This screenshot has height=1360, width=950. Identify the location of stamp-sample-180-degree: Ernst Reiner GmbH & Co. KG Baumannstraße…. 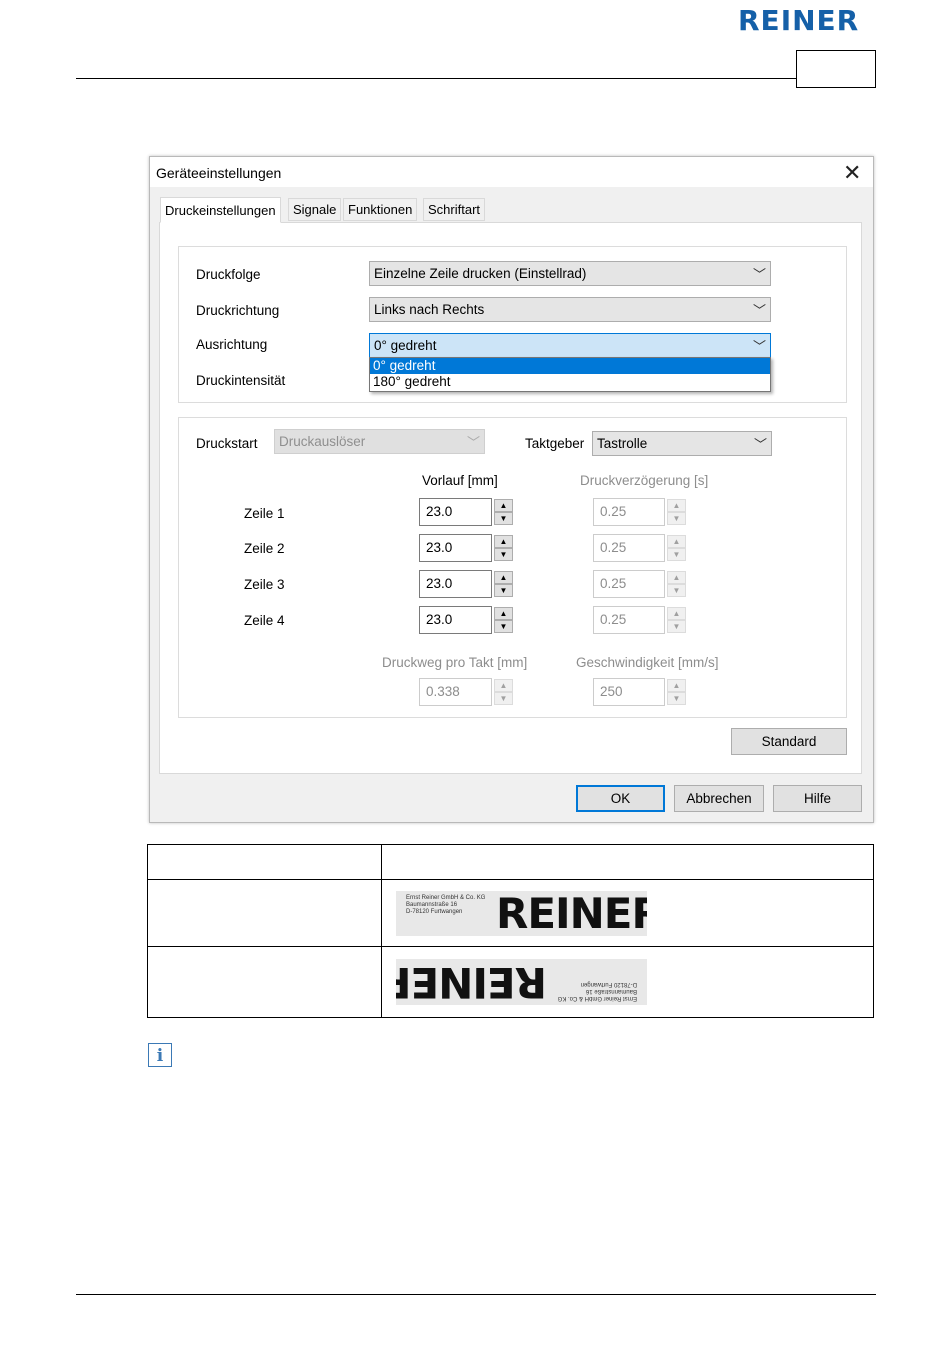
(521, 982).